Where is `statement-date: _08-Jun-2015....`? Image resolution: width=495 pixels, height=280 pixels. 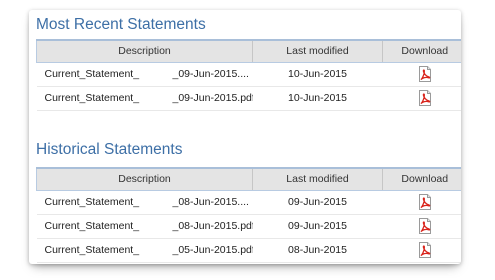
statement-date: _08-Jun-2015.... is located at coordinates (210, 202).